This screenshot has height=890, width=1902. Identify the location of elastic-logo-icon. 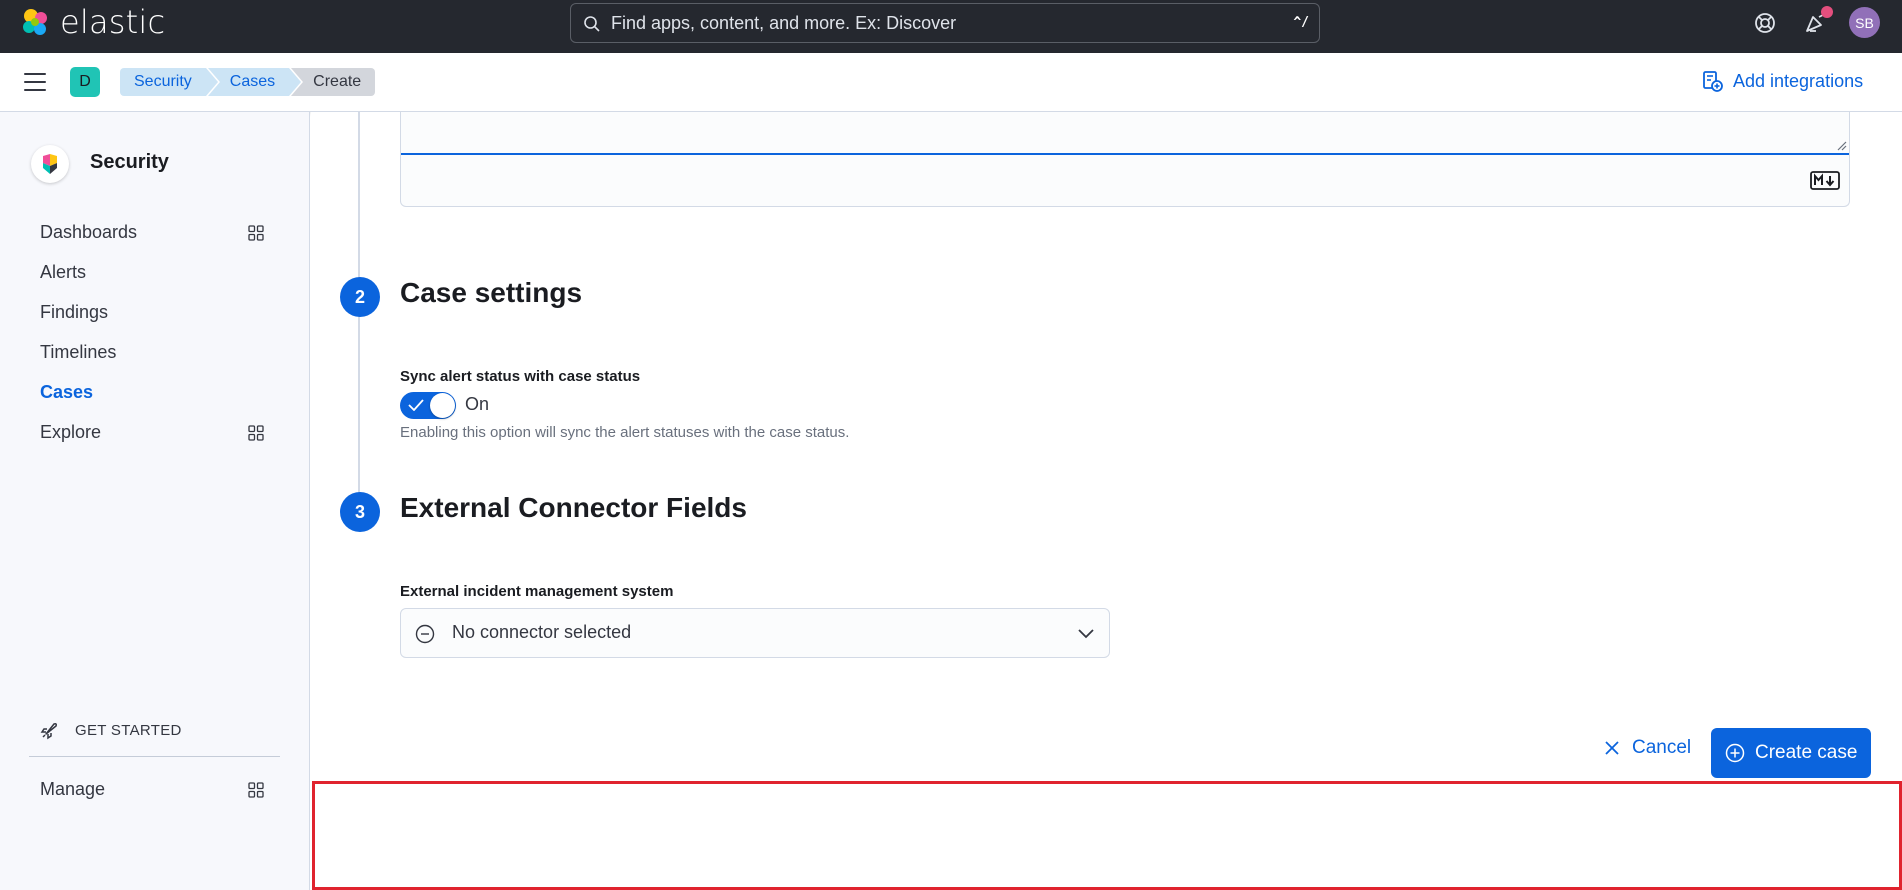
(35, 22).